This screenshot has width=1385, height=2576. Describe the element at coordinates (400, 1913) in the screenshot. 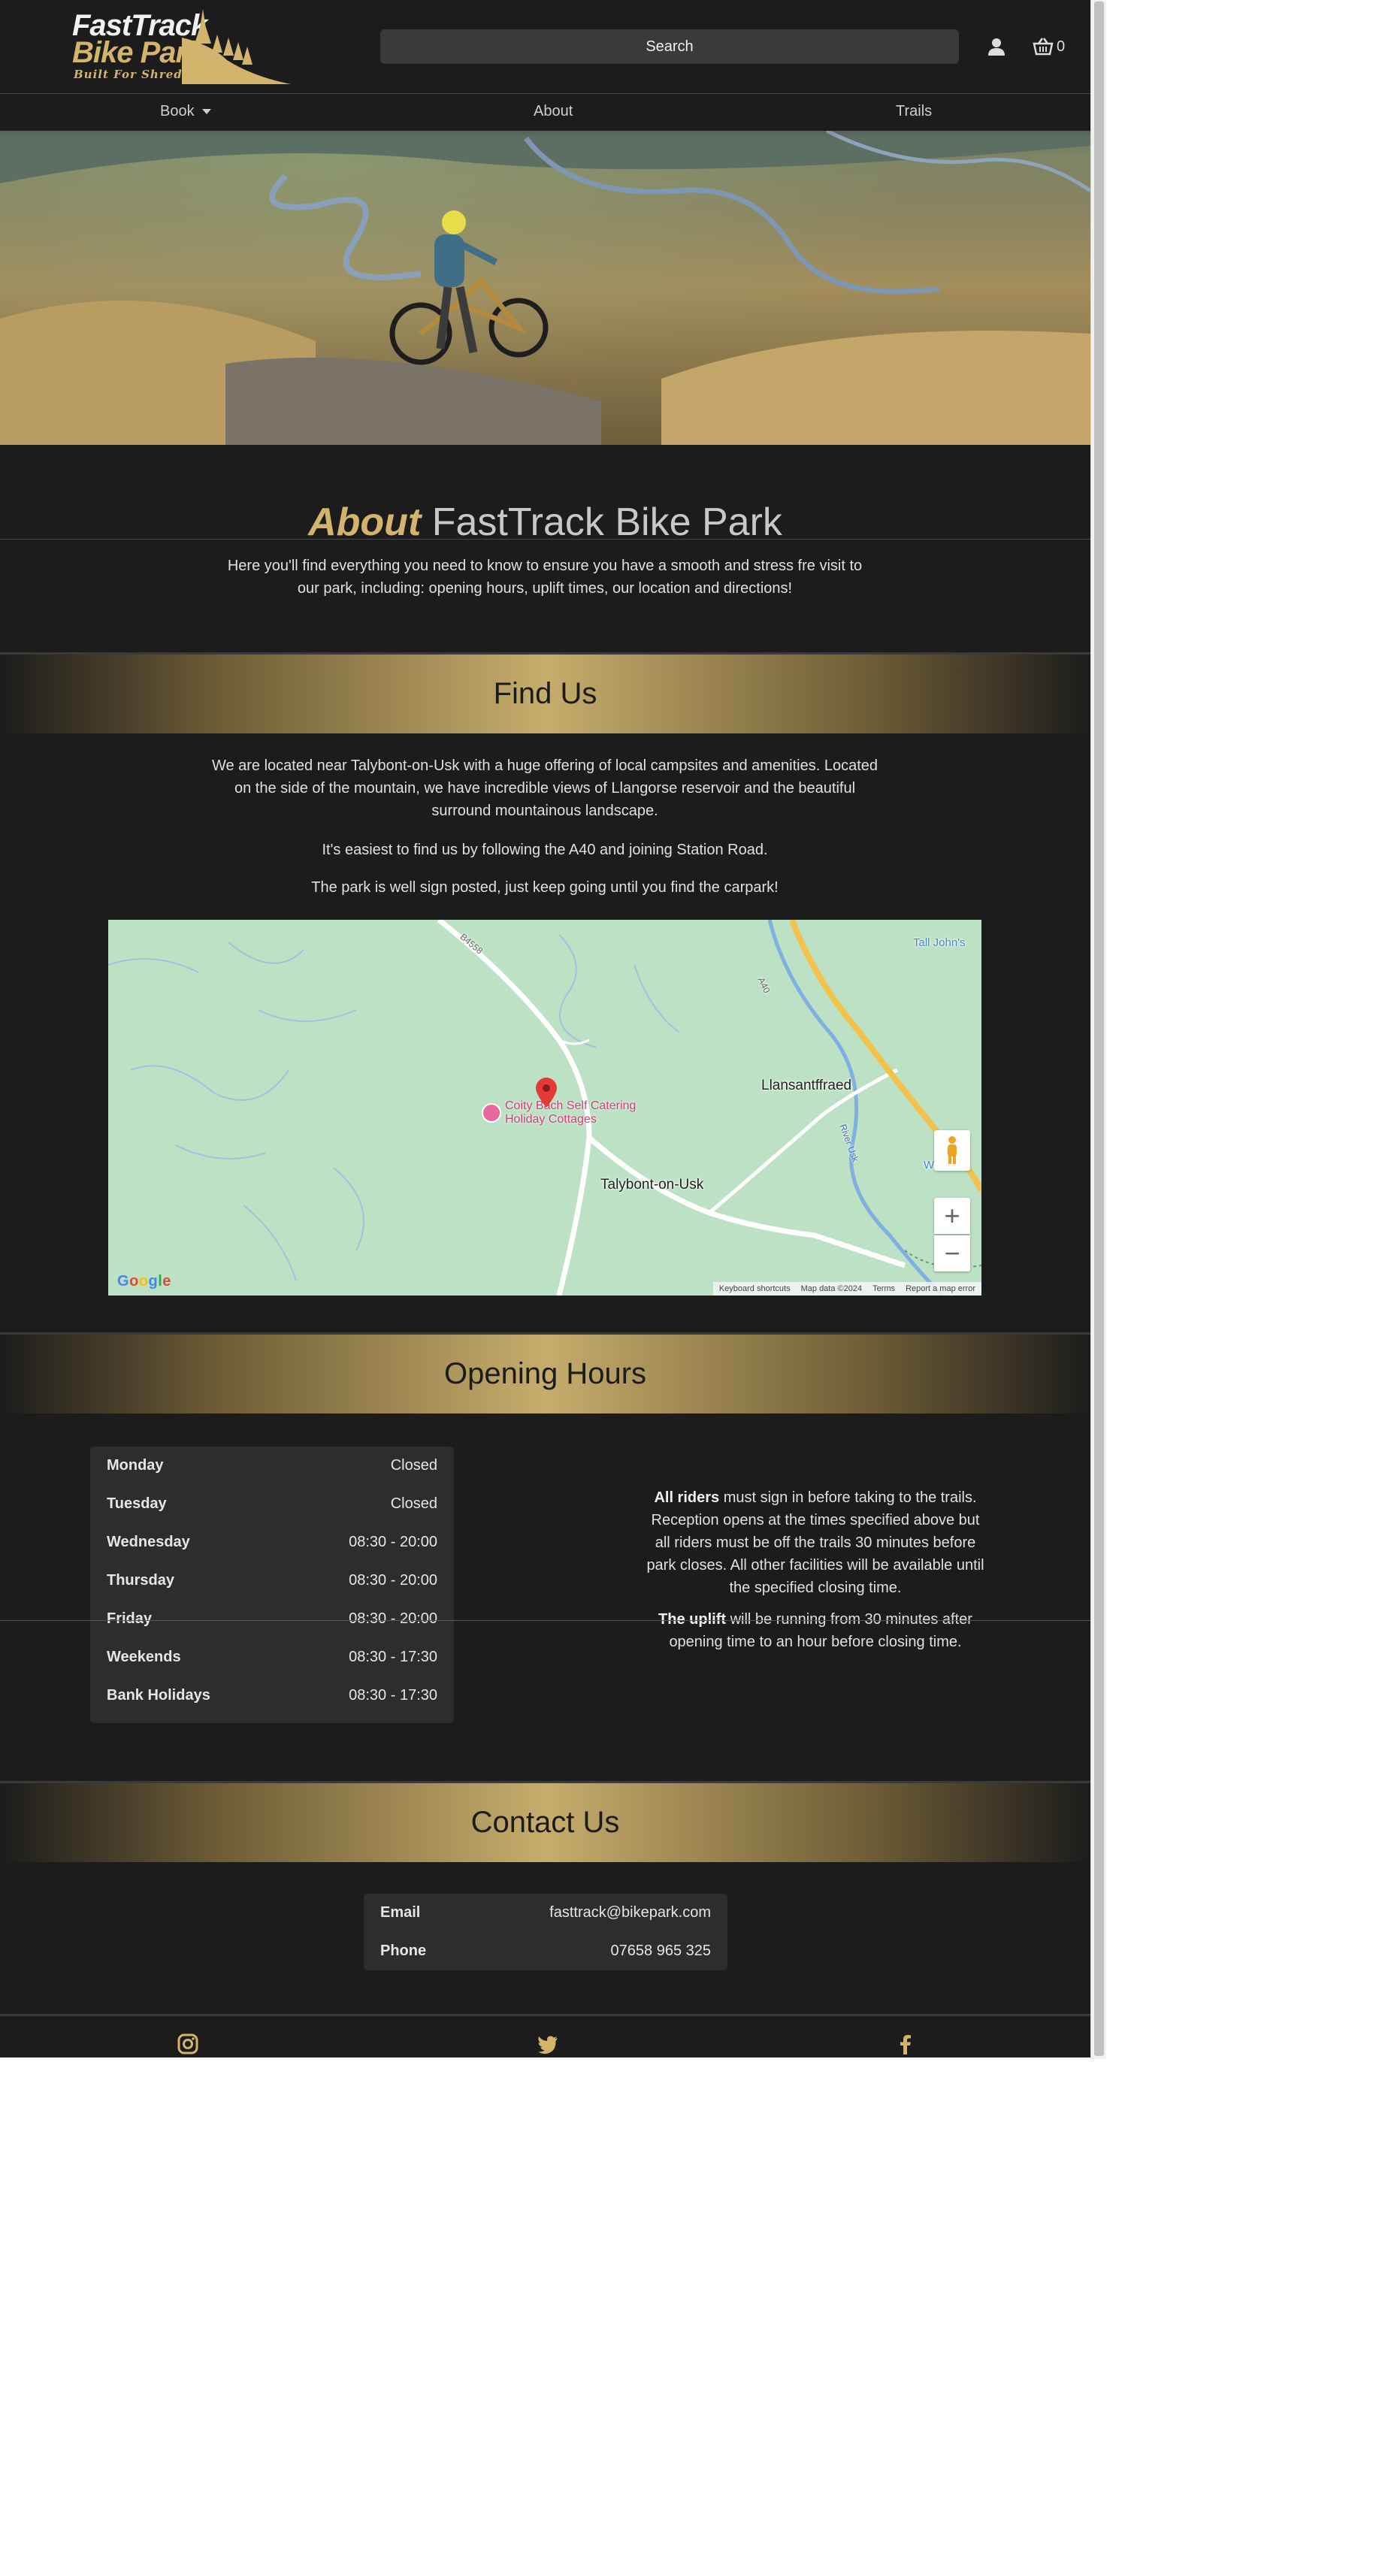

I see `contact-key: Email` at that location.